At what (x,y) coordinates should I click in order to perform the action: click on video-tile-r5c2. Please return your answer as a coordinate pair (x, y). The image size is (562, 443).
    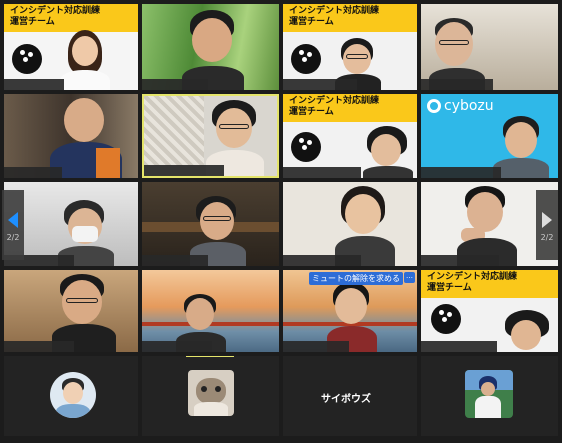
    Looking at the image, I should click on (210, 396).